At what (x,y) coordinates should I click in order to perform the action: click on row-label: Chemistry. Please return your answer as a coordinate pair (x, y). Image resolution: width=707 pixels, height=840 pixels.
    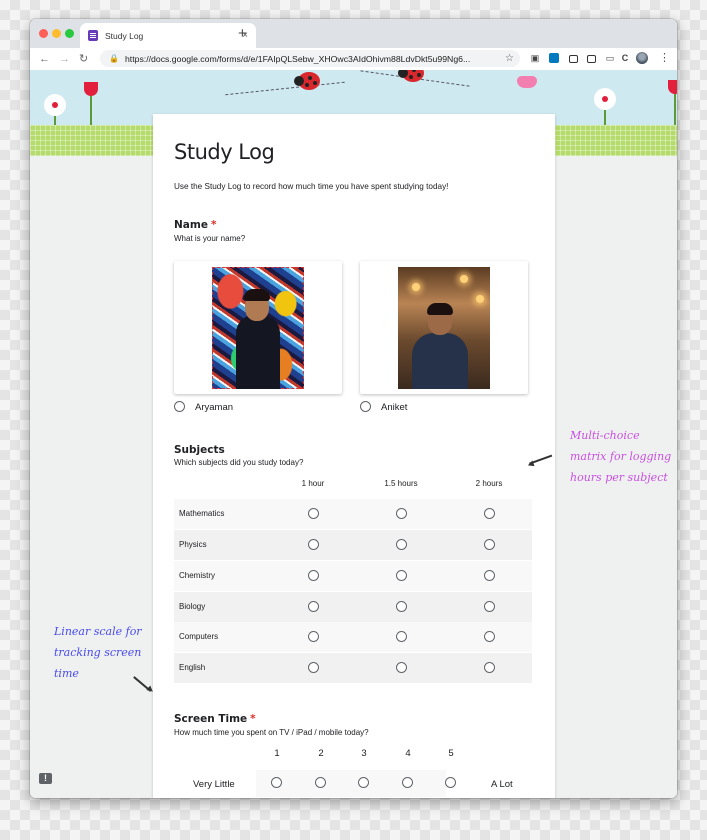
    Looking at the image, I should click on (197, 575).